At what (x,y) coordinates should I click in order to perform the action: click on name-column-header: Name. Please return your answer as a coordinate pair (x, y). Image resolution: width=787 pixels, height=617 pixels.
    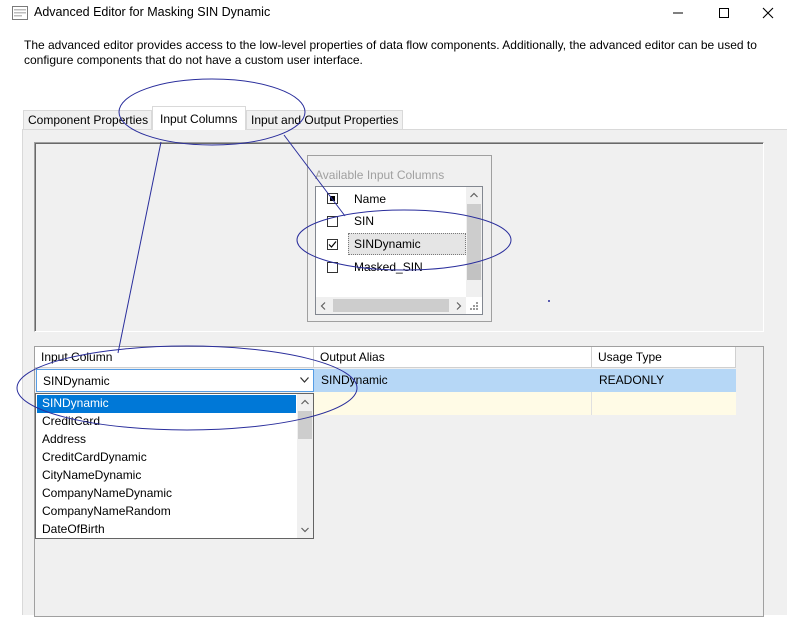
    Looking at the image, I should click on (370, 199).